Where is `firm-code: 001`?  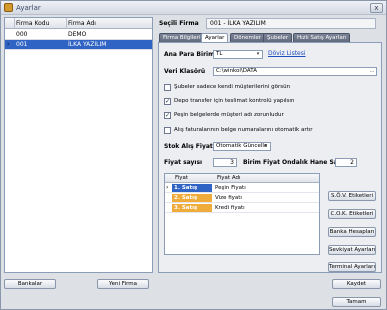
firm-code: 001 is located at coordinates (22, 44).